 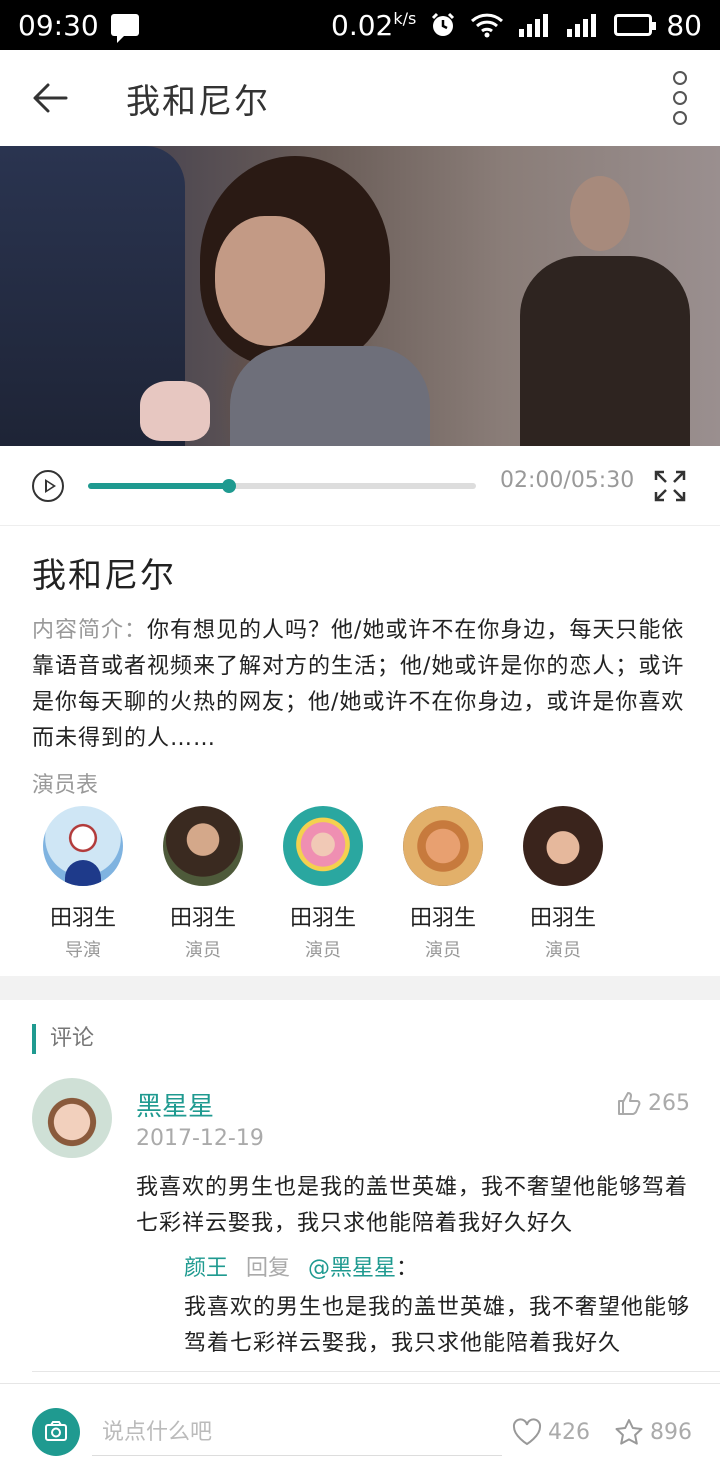 I want to click on video-controls: 02:00/05:30, so click(x=360, y=486).